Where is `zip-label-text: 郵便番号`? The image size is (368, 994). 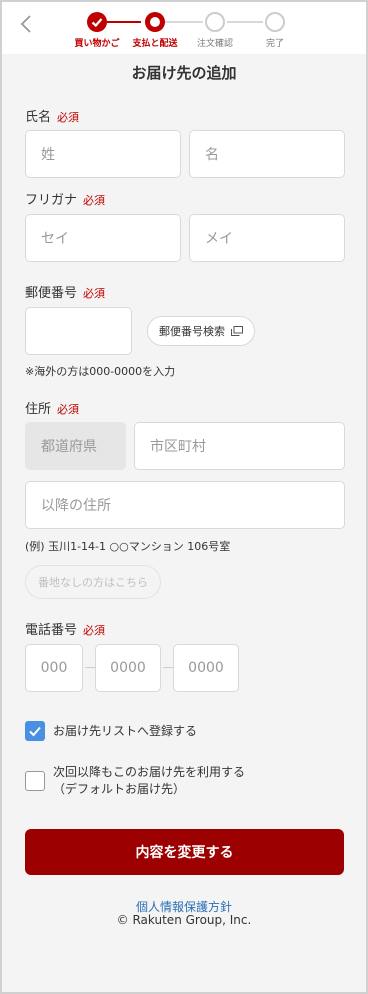
zip-label-text: 郵便番号 is located at coordinates (51, 293).